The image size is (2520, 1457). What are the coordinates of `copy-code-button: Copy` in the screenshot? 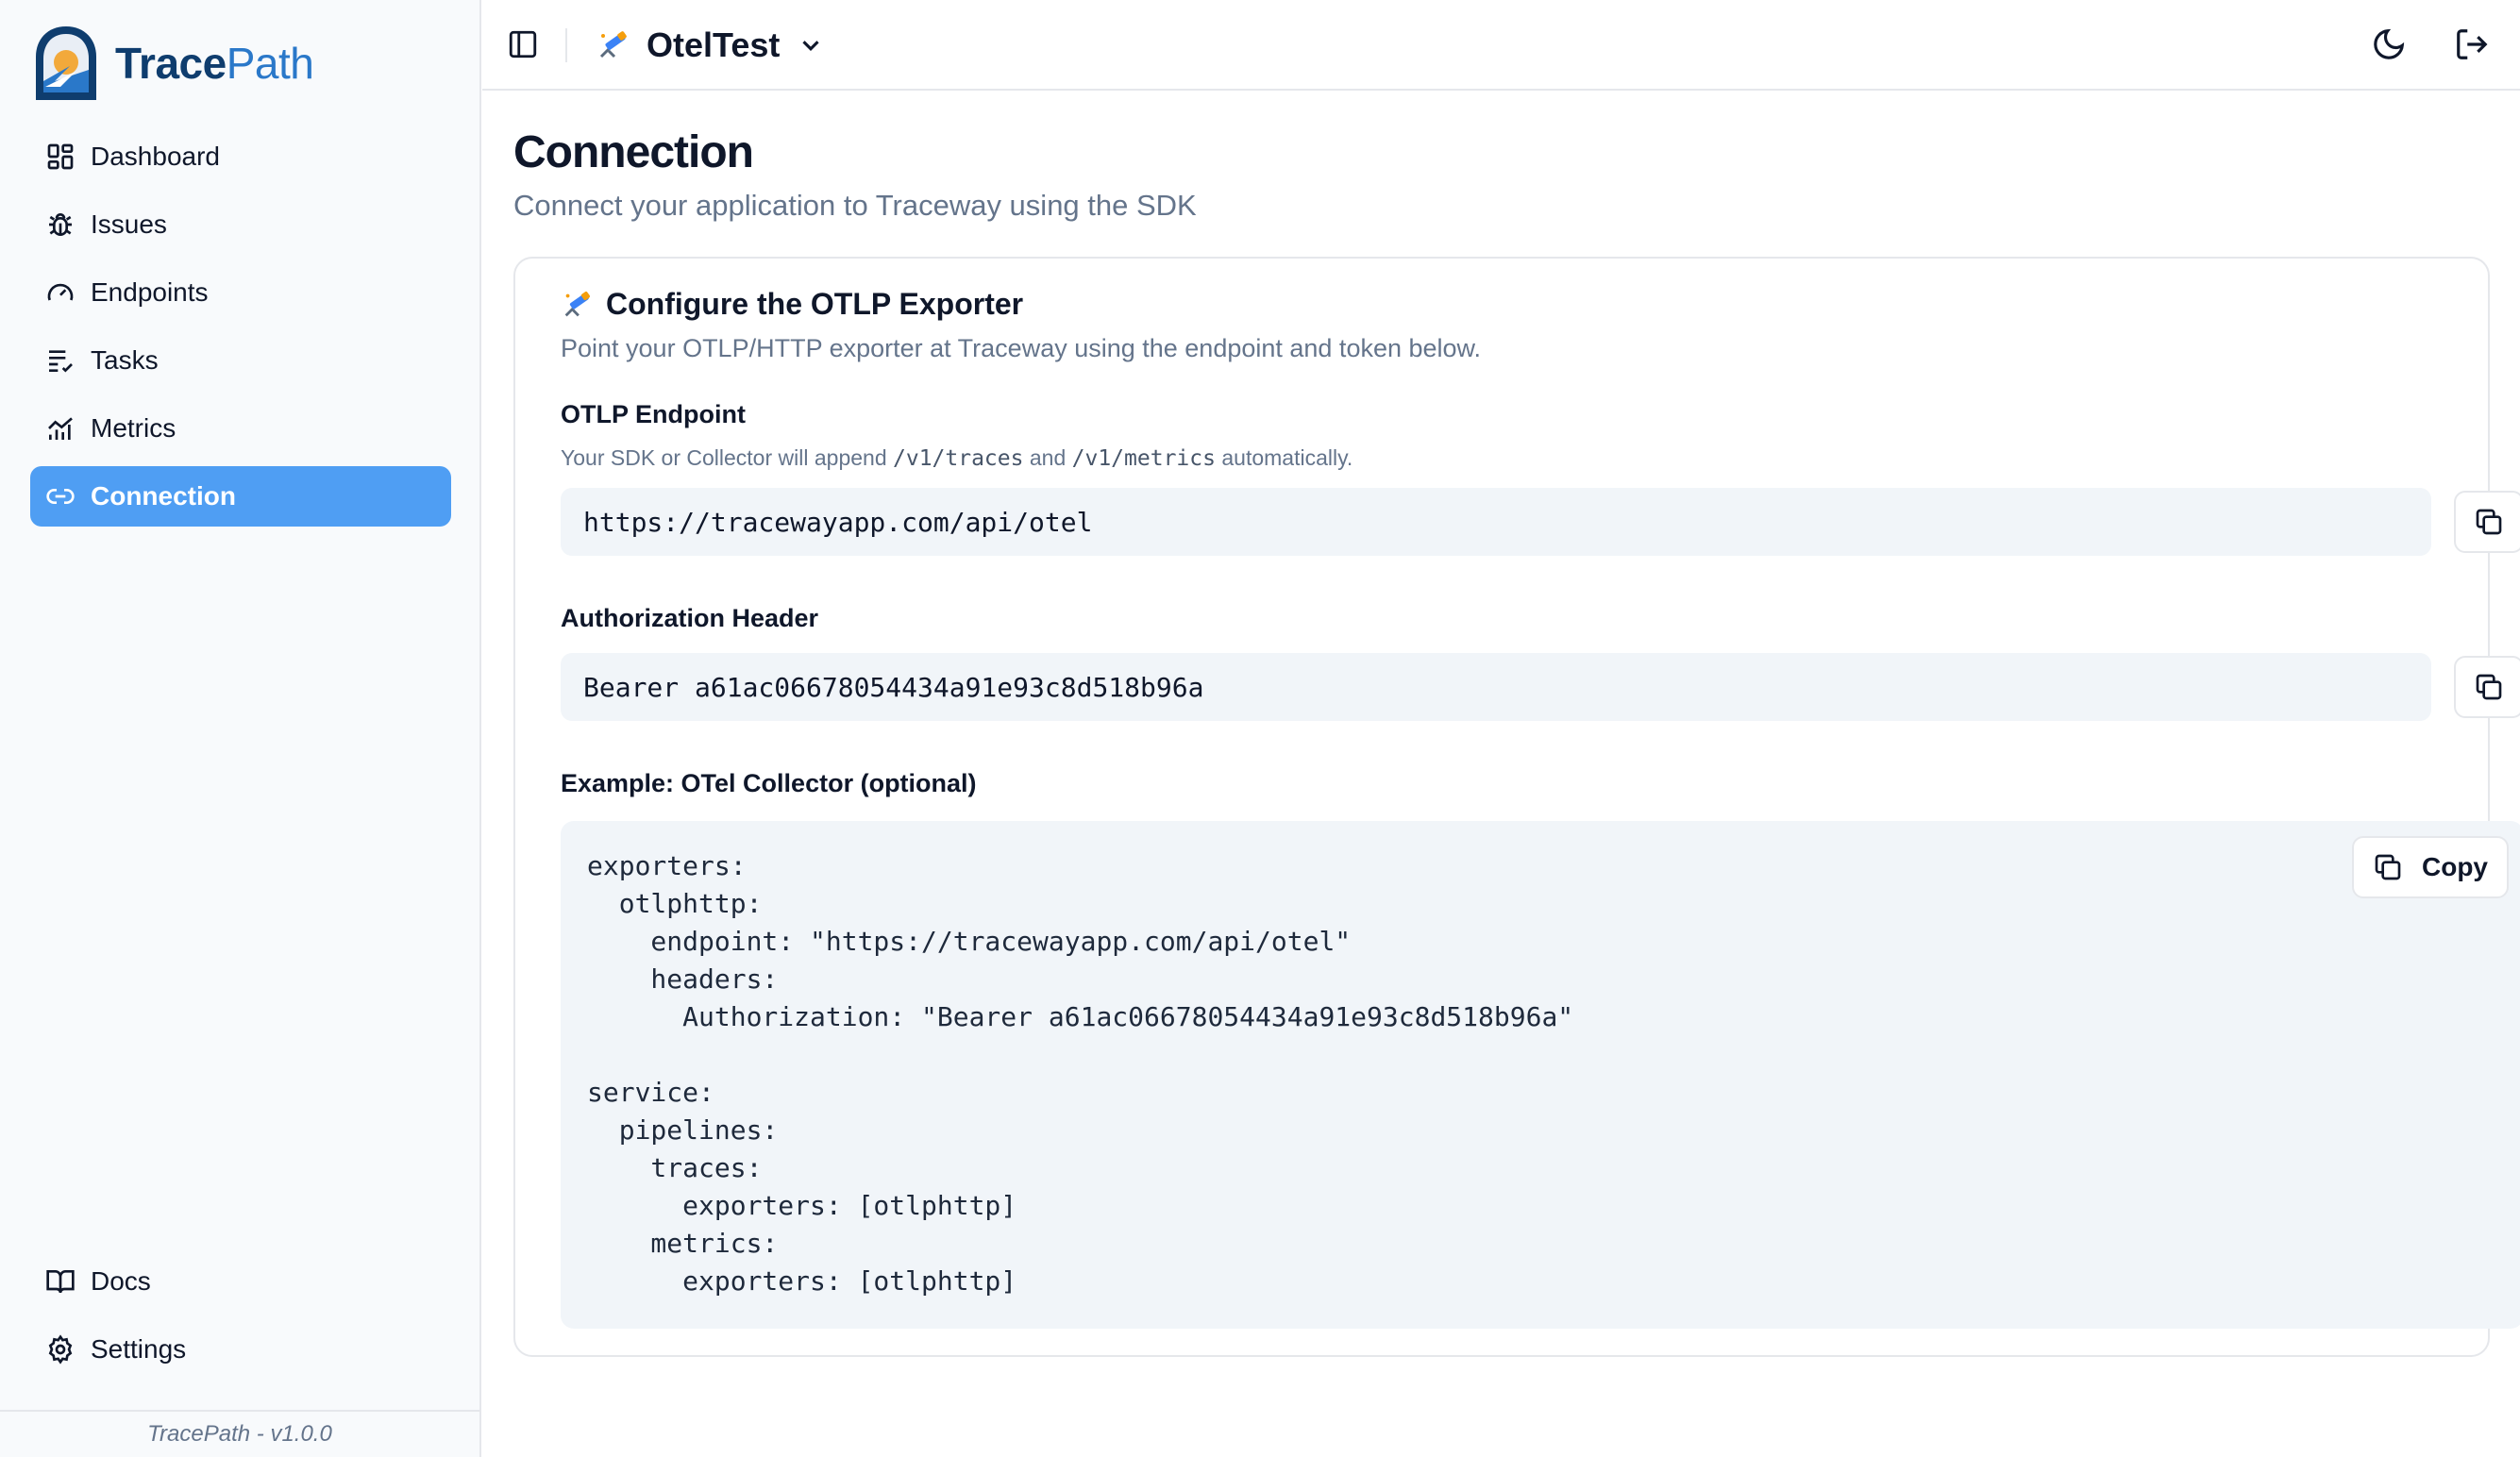 It's located at (2430, 867).